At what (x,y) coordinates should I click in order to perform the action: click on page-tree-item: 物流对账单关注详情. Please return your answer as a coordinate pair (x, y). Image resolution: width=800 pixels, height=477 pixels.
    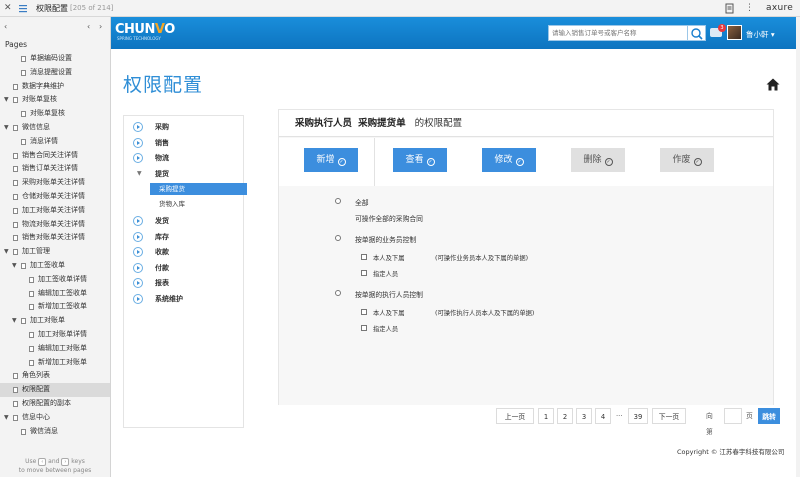
    Looking at the image, I should click on (55, 225).